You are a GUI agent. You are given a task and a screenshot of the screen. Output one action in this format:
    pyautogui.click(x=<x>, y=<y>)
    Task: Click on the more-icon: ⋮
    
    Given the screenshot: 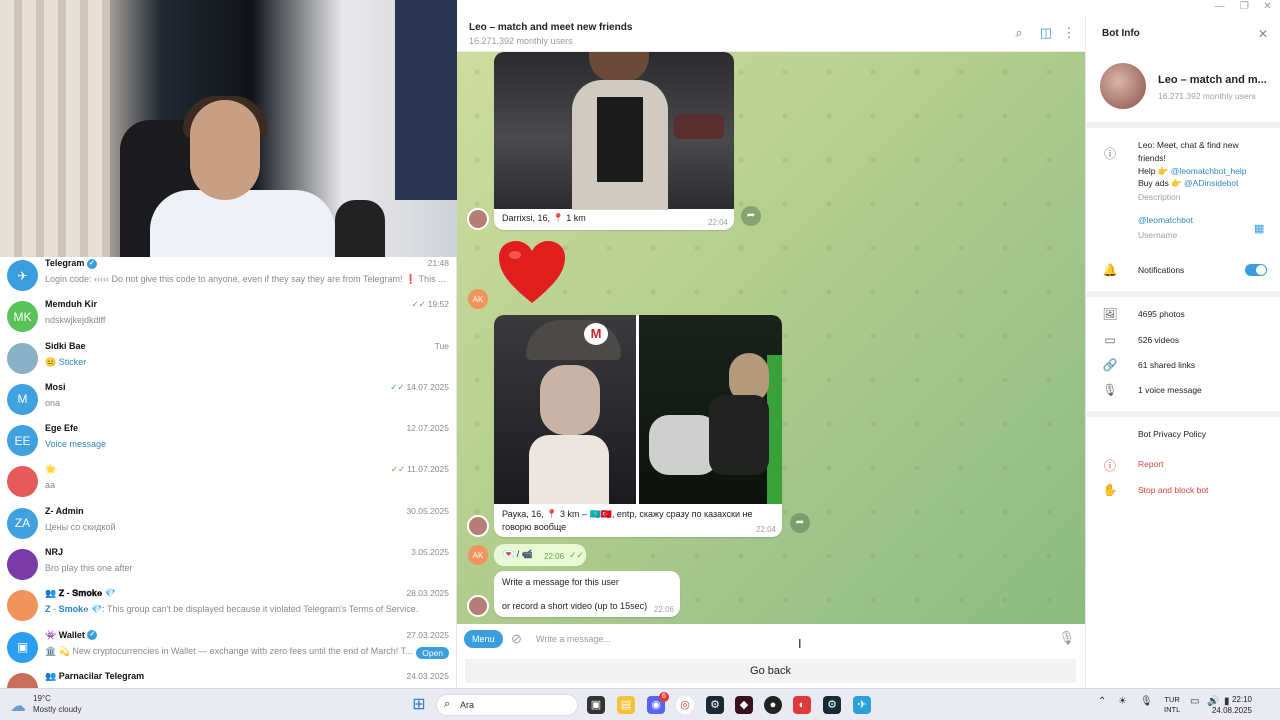 What is the action you would take?
    pyautogui.click(x=1069, y=33)
    